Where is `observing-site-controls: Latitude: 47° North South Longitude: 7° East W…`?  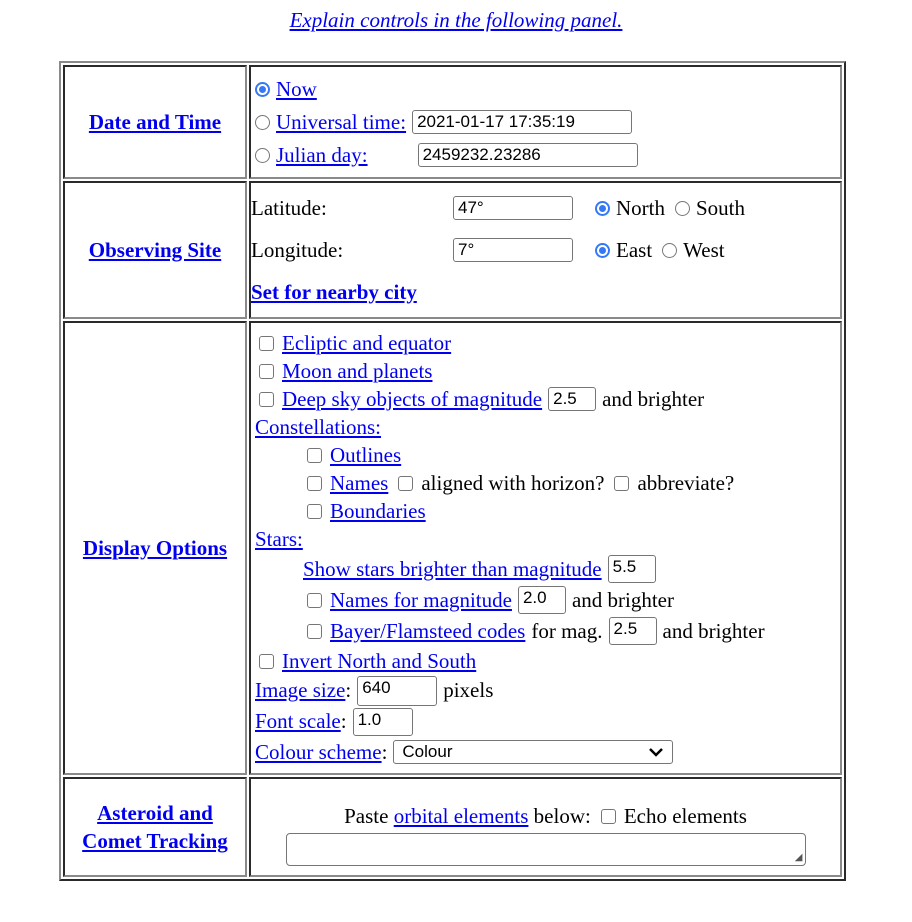 observing-site-controls: Latitude: 47° North South Longitude: 7° East W… is located at coordinates (545, 250).